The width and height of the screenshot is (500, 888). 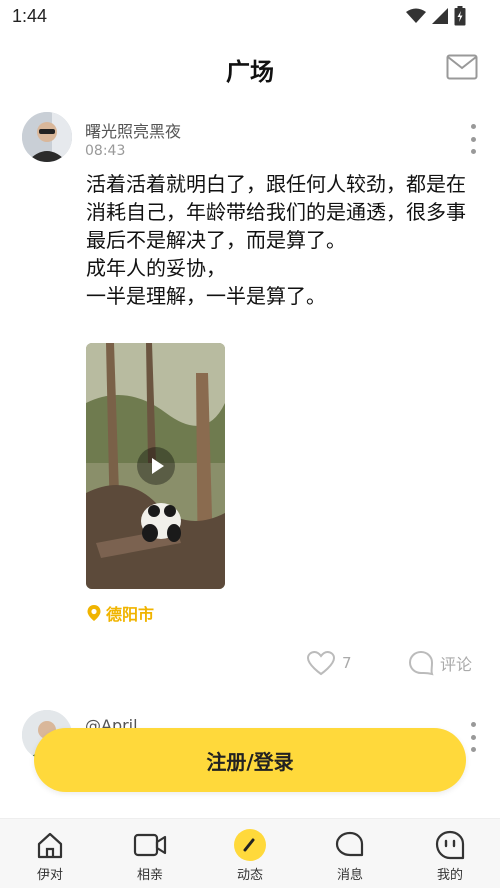 I want to click on location-tag: 德阳市, so click(x=120, y=613).